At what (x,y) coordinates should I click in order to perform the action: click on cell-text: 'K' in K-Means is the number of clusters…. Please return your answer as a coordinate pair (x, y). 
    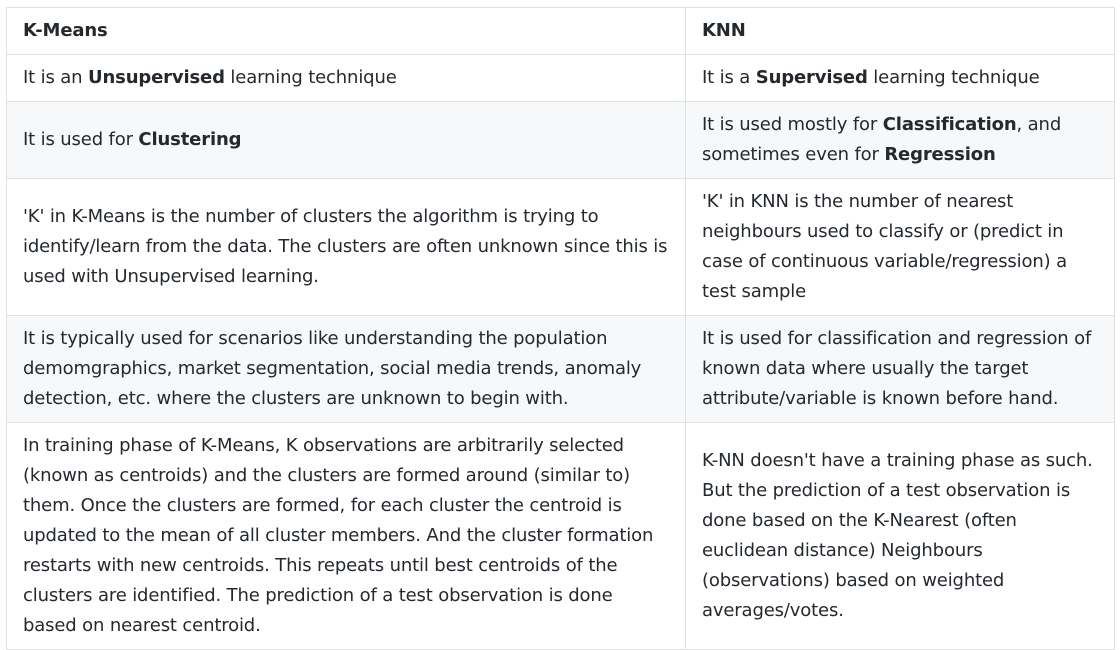
    Looking at the image, I should click on (345, 246).